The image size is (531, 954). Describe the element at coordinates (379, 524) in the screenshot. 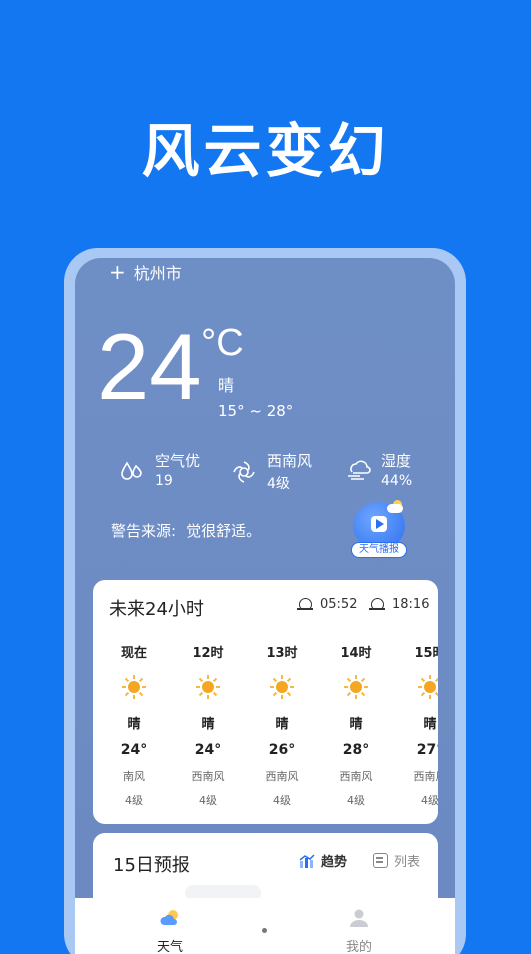

I see `play-icon` at that location.